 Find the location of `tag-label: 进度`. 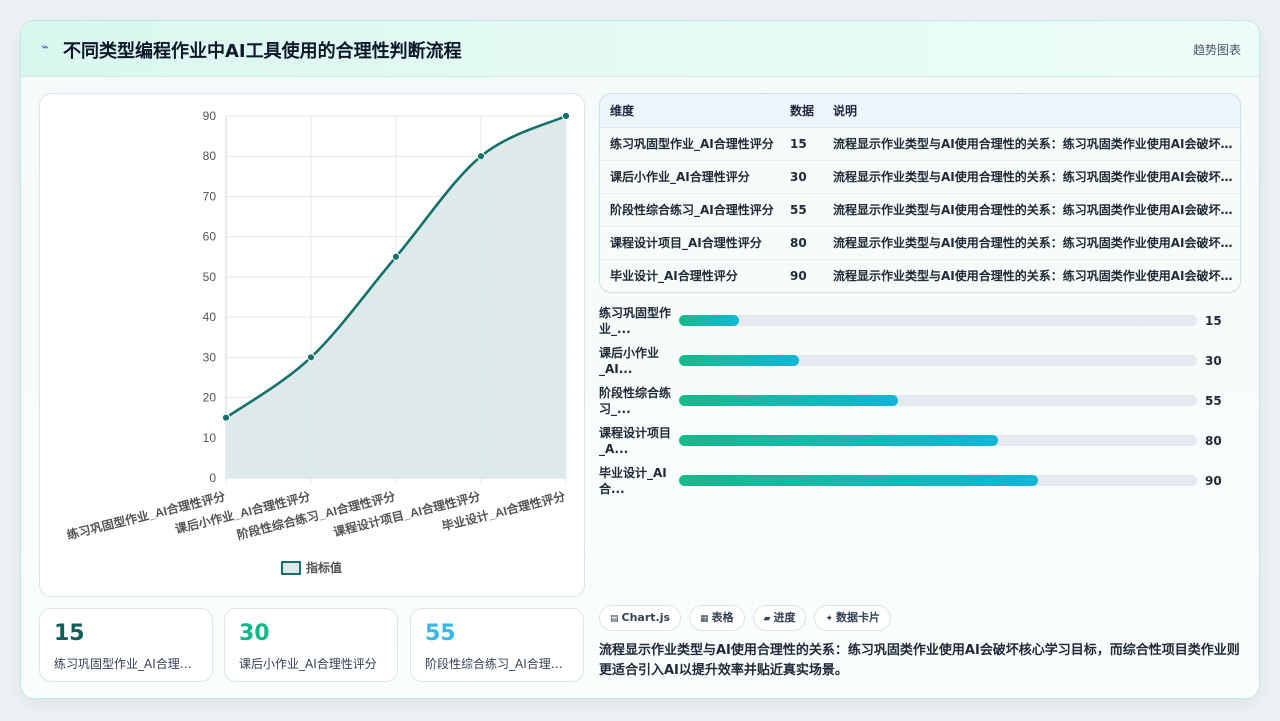

tag-label: 进度 is located at coordinates (784, 617).